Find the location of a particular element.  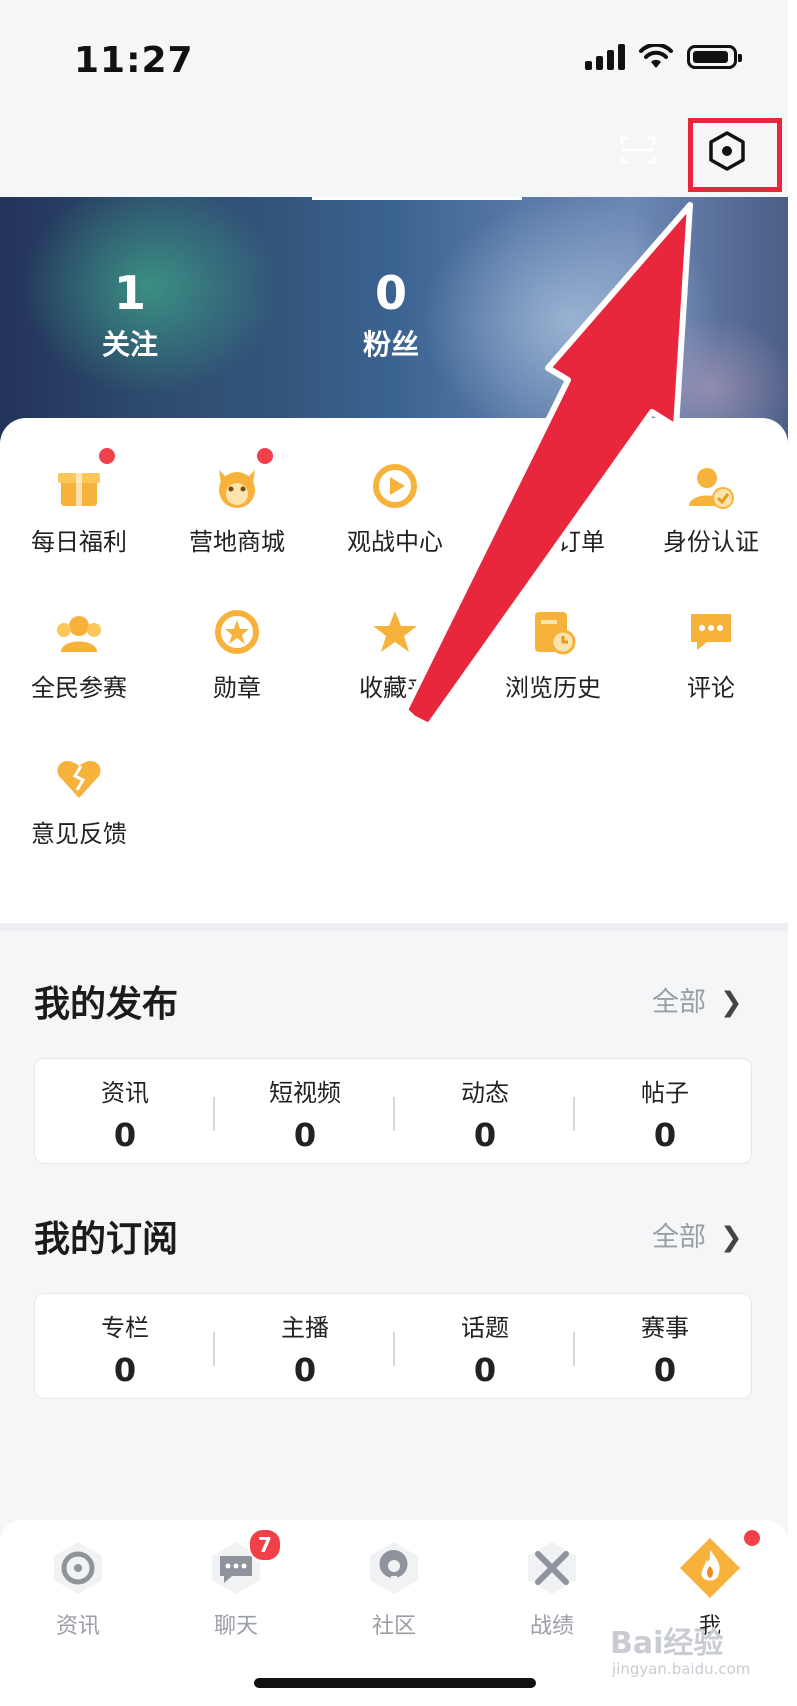

subs-streamers: 主播 0 is located at coordinates (305, 1348).